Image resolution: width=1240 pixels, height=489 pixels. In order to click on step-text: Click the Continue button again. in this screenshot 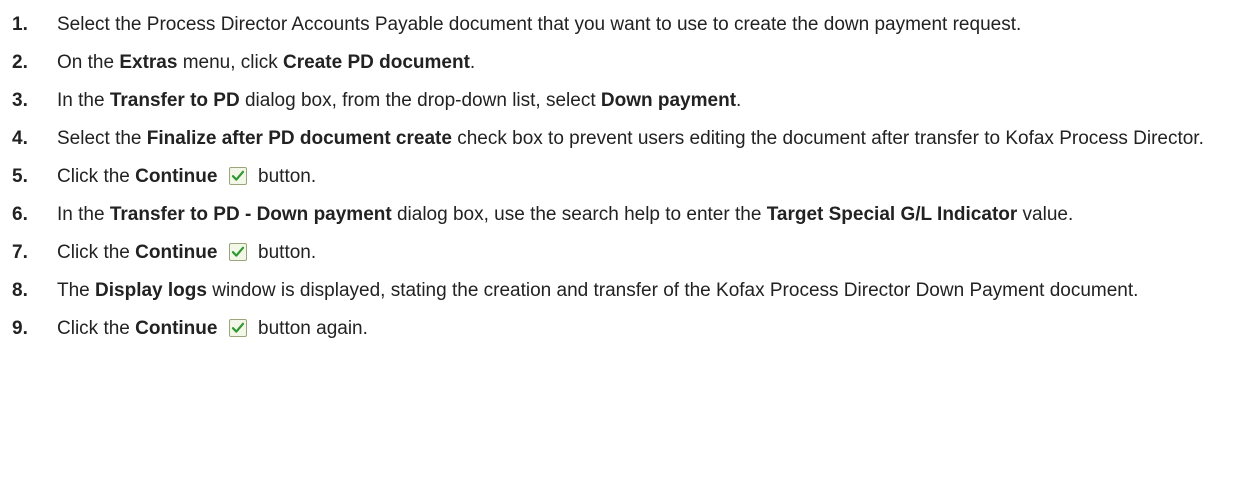, I will do `click(212, 328)`.